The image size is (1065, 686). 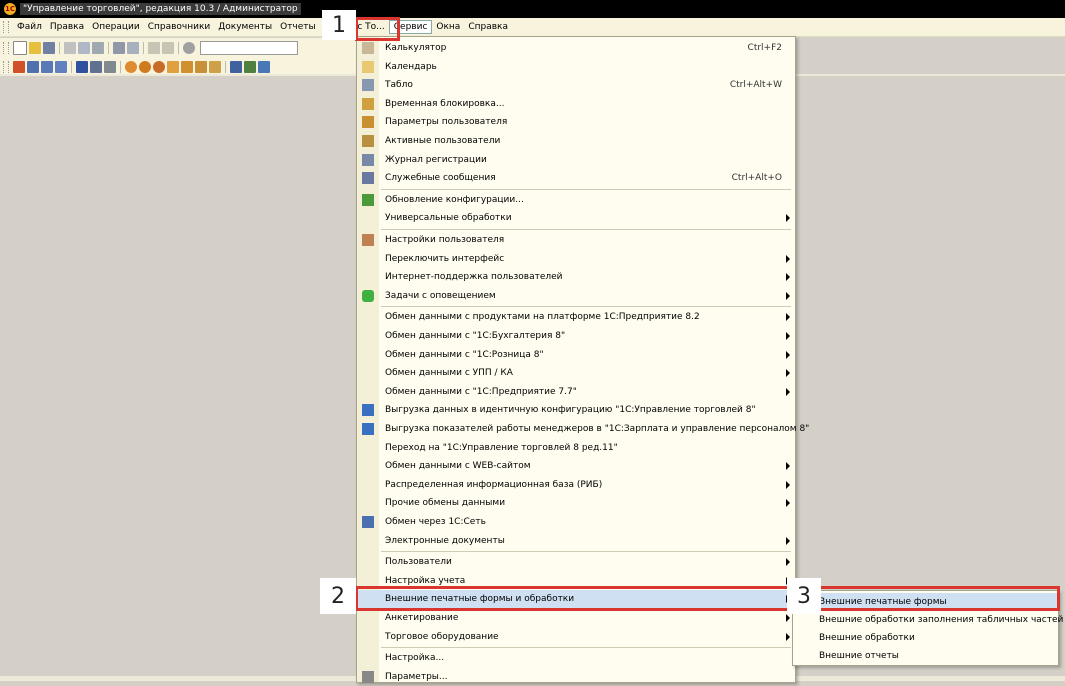 I want to click on bank-icon, so click(x=215, y=67).